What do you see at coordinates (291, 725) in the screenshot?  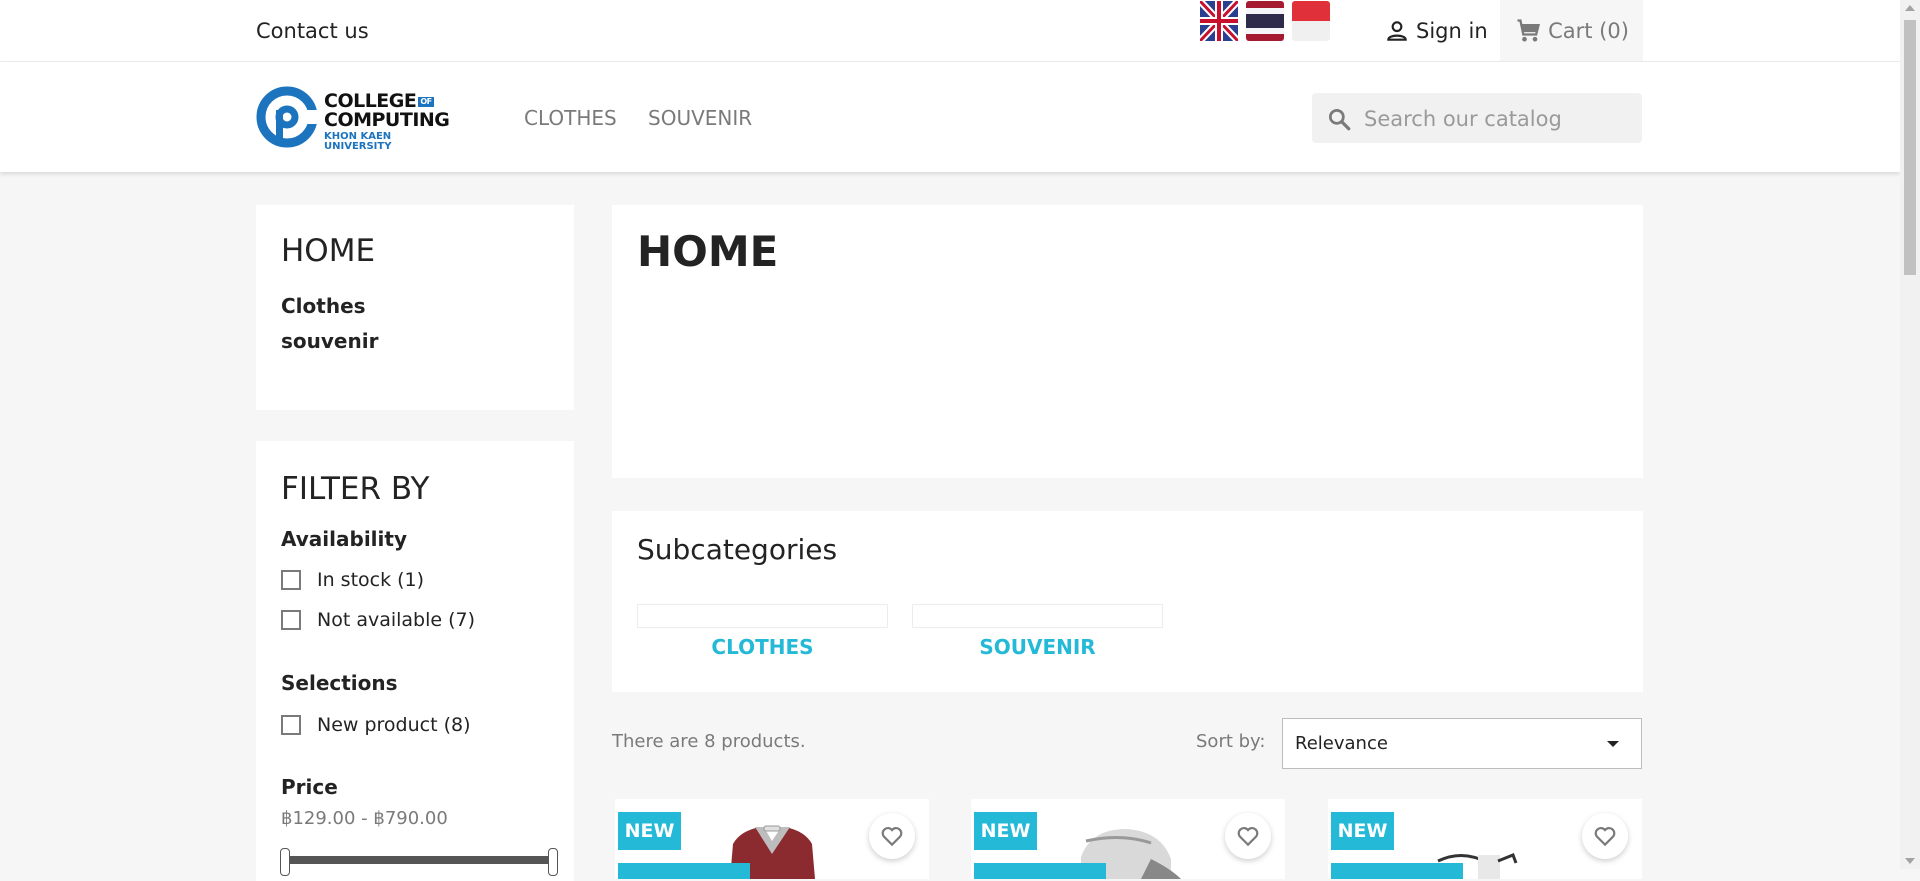 I see `new-product-checkbox` at bounding box center [291, 725].